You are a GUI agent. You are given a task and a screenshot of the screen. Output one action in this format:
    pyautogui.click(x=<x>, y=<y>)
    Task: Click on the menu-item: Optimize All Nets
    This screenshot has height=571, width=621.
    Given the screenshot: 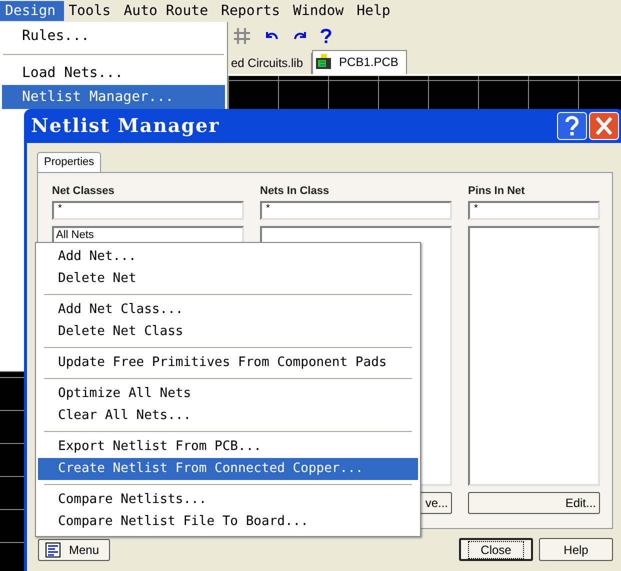 What is the action you would take?
    pyautogui.click(x=228, y=394)
    